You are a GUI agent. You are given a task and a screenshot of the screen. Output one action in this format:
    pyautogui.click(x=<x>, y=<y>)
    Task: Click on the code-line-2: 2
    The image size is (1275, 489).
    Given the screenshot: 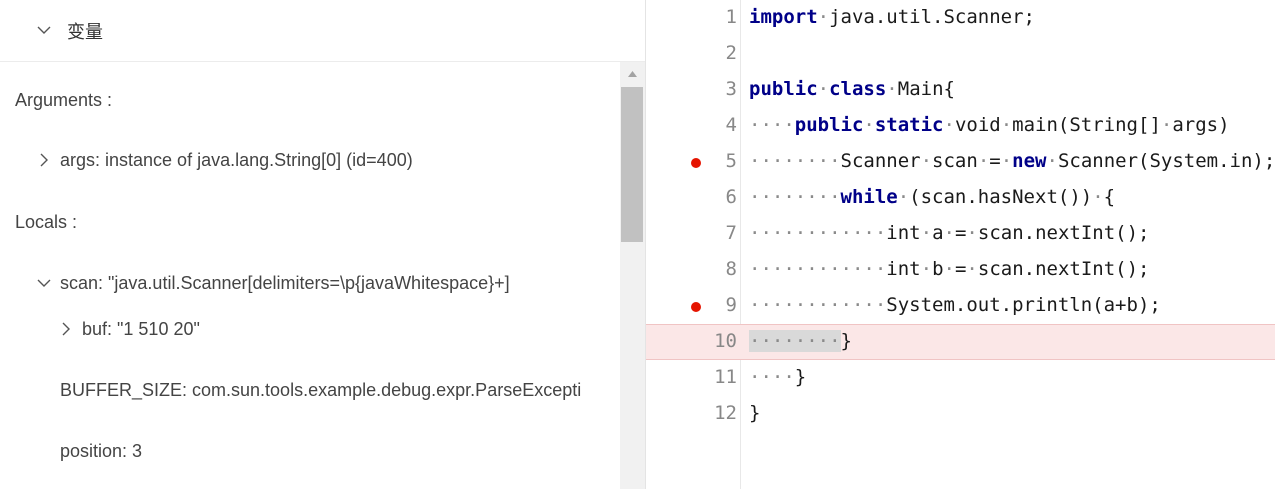 What is the action you would take?
    pyautogui.click(x=960, y=54)
    